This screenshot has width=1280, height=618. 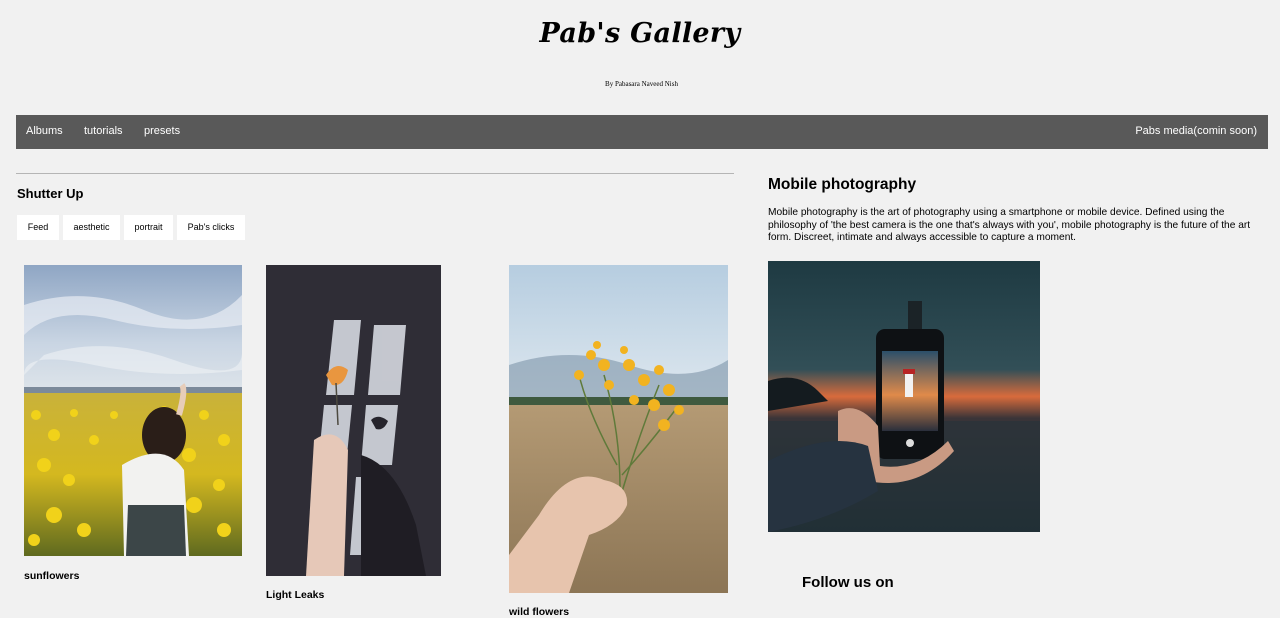 What do you see at coordinates (842, 184) in the screenshot?
I see `aside-title: Mobile photography` at bounding box center [842, 184].